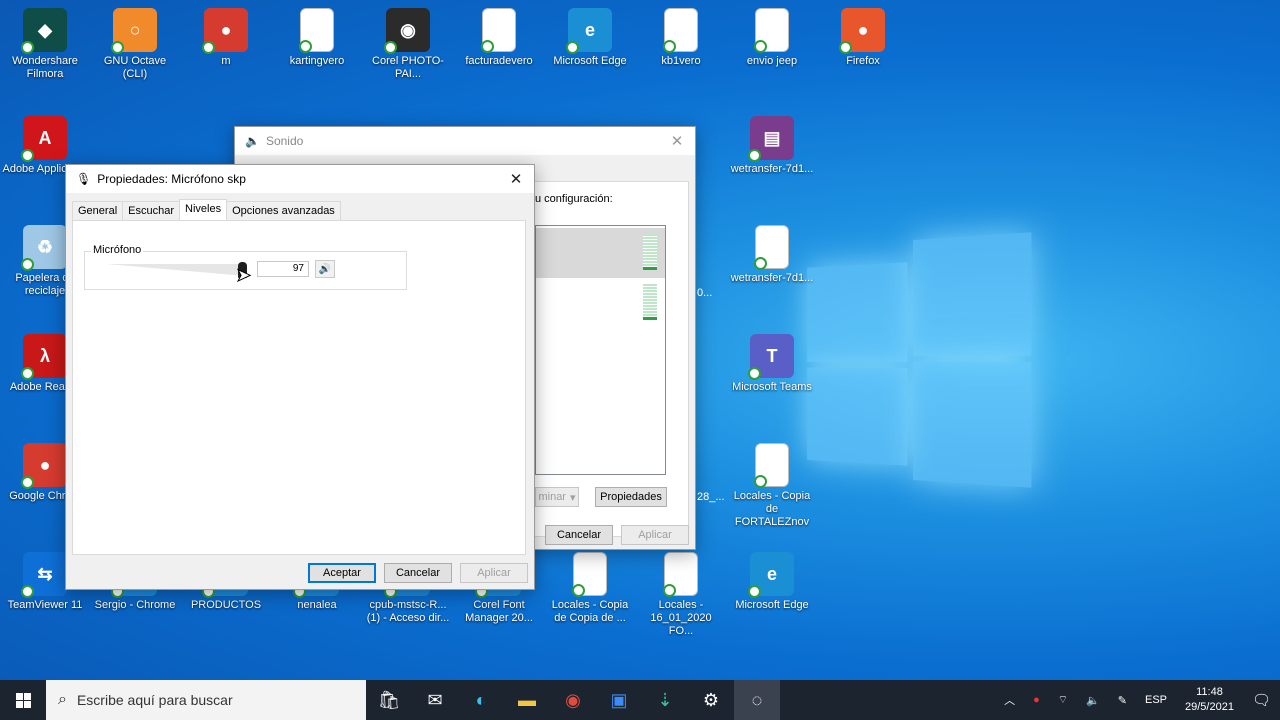  What do you see at coordinates (771, 575) in the screenshot?
I see `desktop-app-icon: e` at bounding box center [771, 575].